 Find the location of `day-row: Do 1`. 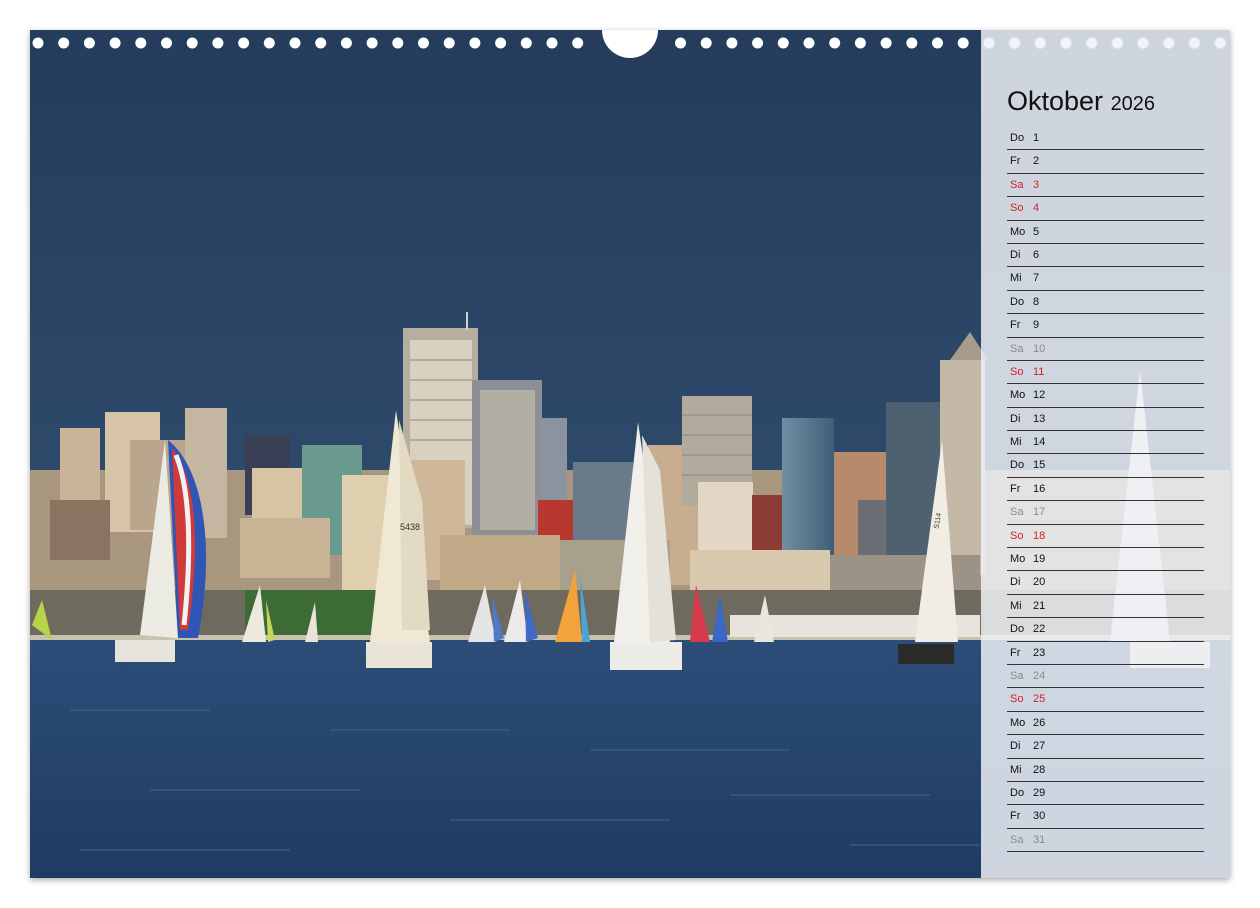

day-row: Do 1 is located at coordinates (1105, 139).